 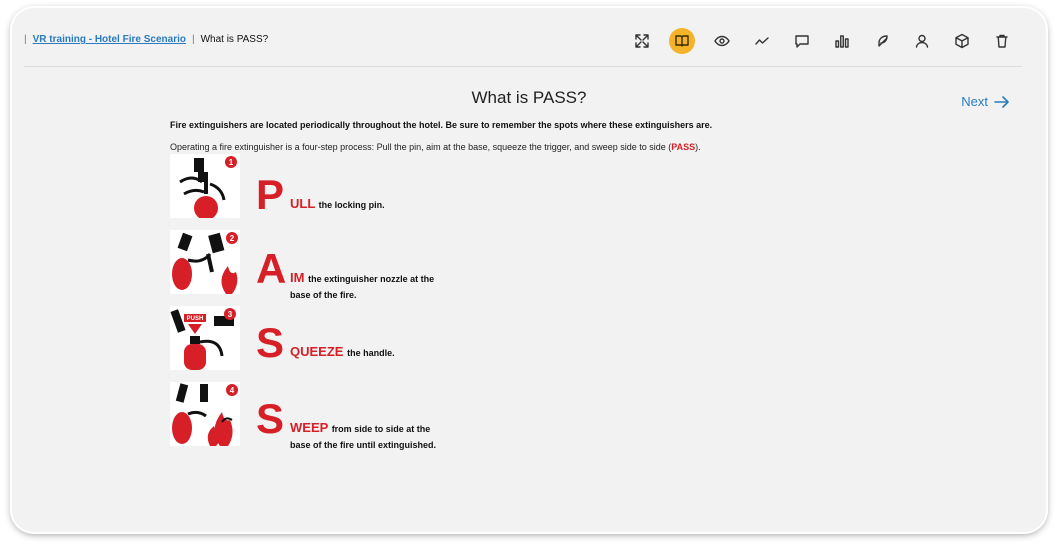 I want to click on feather-icon, so click(x=883, y=41).